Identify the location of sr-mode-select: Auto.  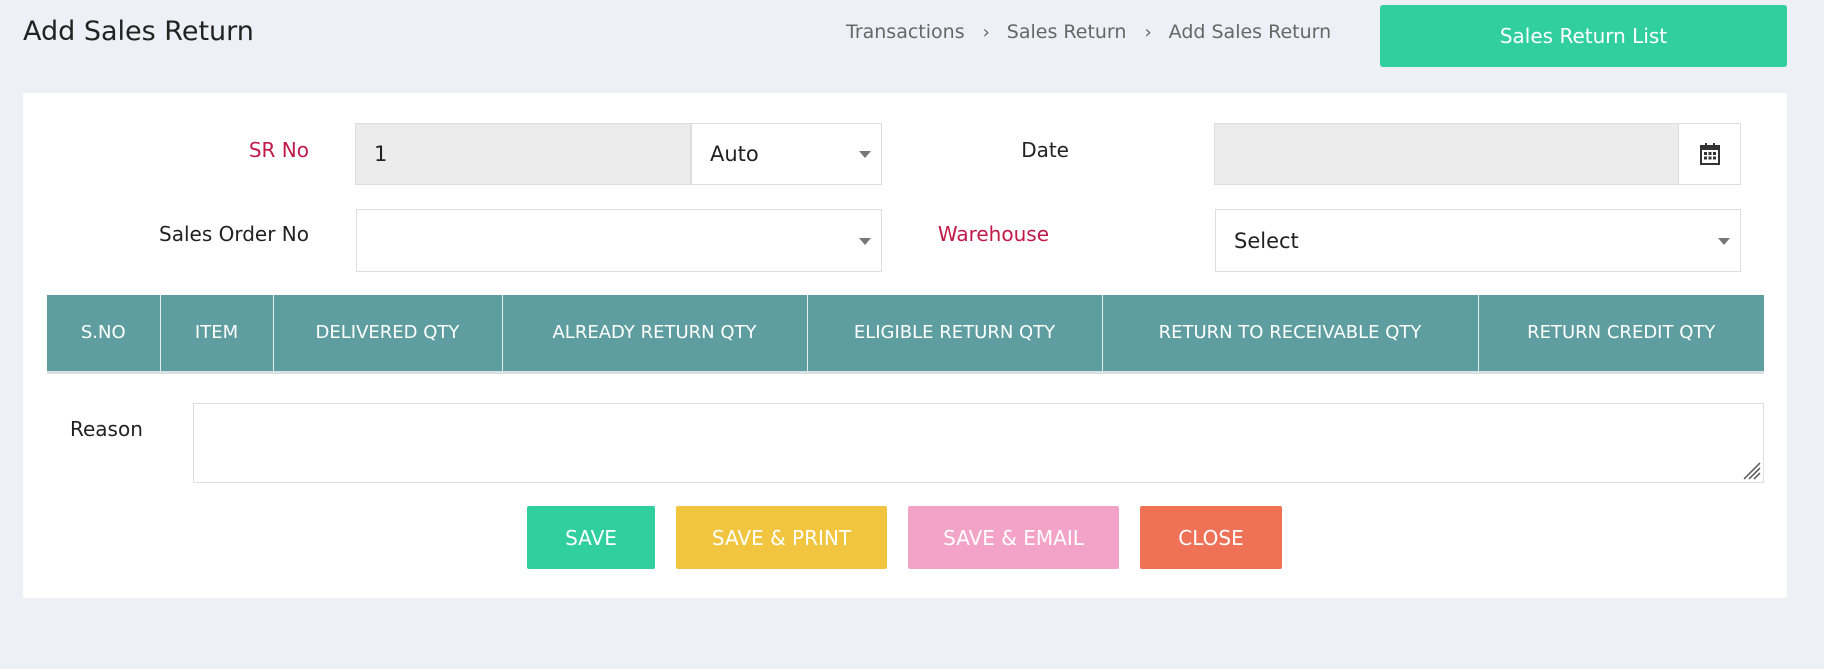
(786, 154).